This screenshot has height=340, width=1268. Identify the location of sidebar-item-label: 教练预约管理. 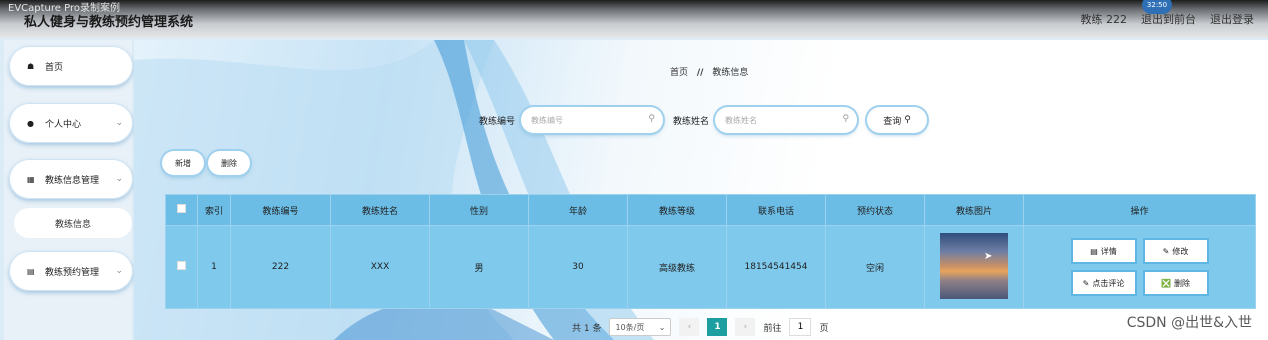
(72, 272).